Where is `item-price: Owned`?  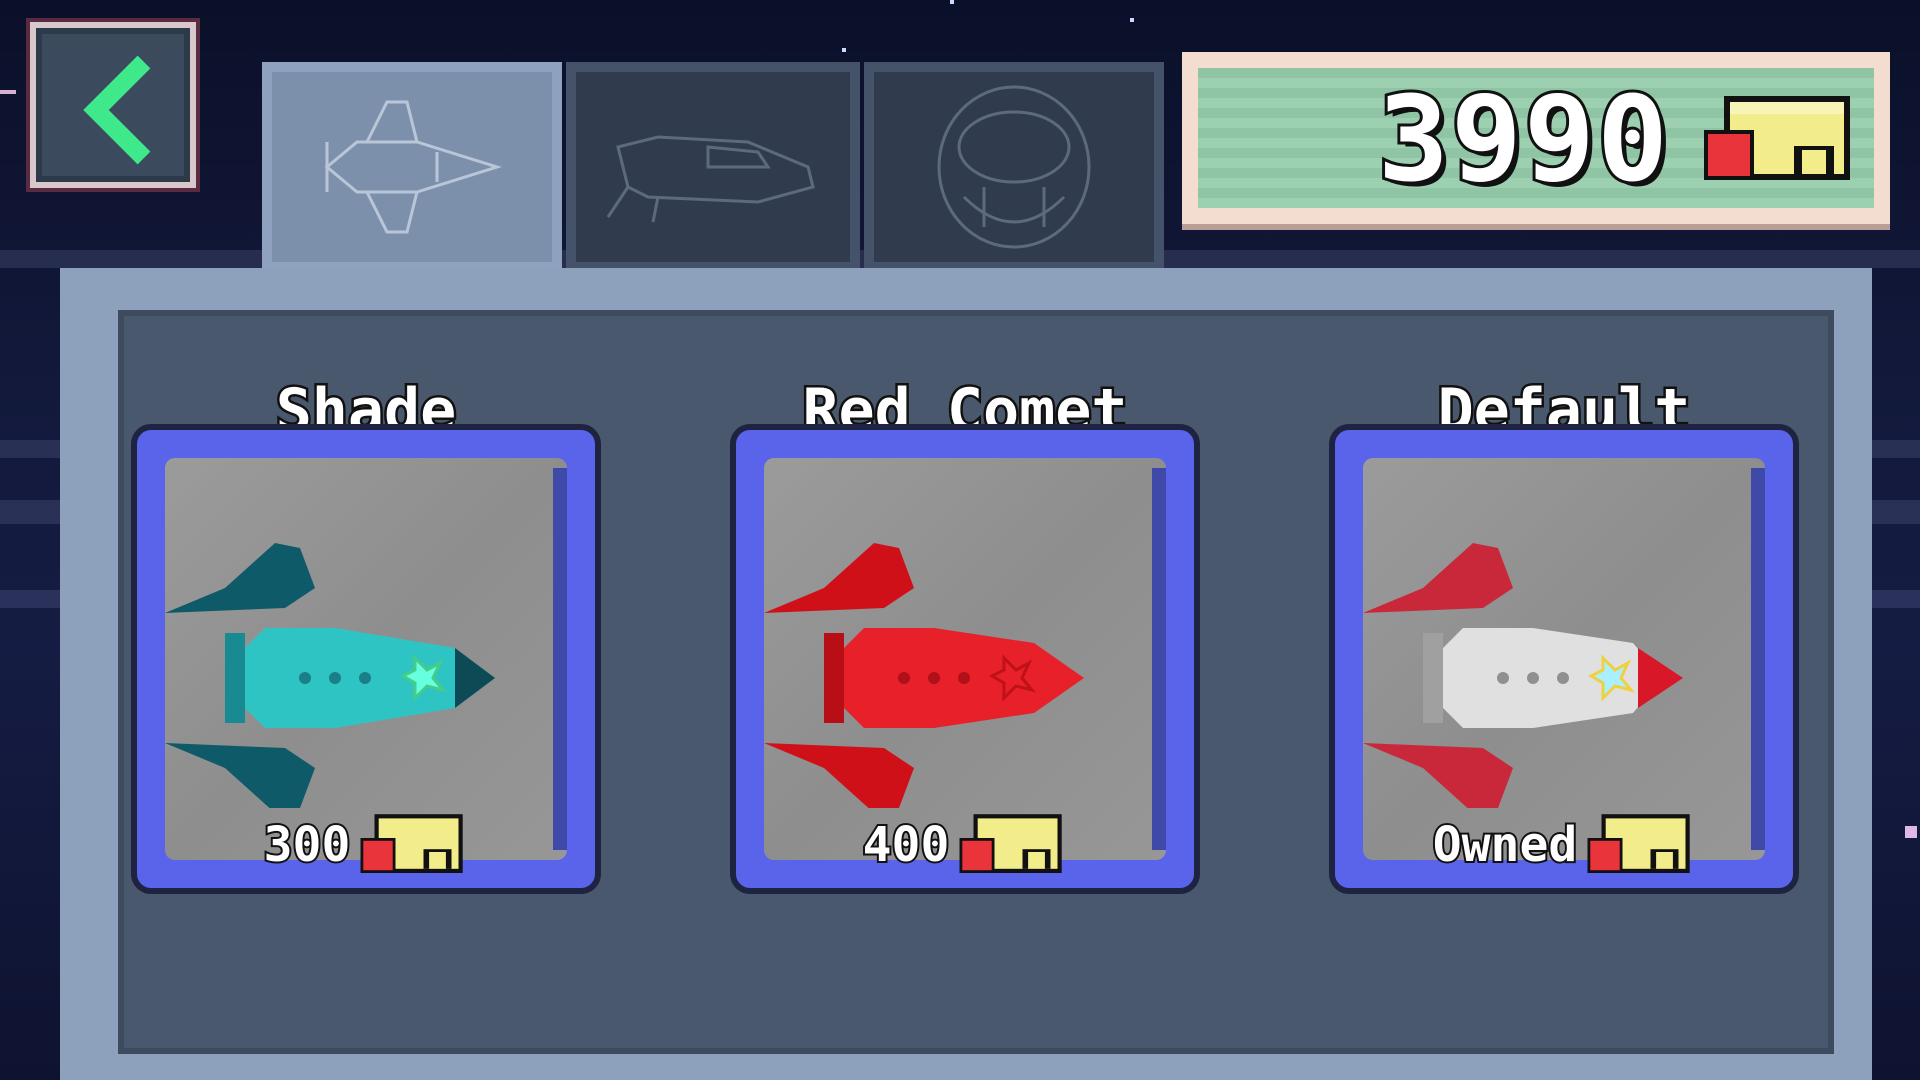
item-price: Owned is located at coordinates (1564, 845).